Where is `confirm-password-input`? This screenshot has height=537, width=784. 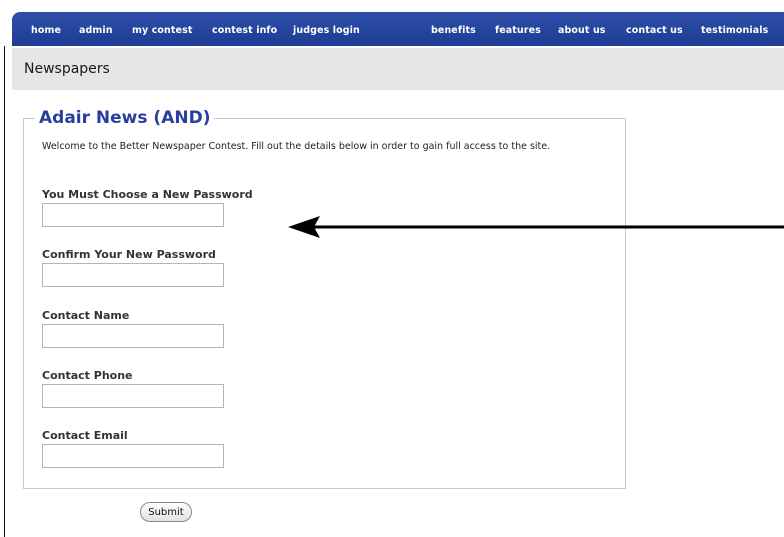
confirm-password-input is located at coordinates (133, 275).